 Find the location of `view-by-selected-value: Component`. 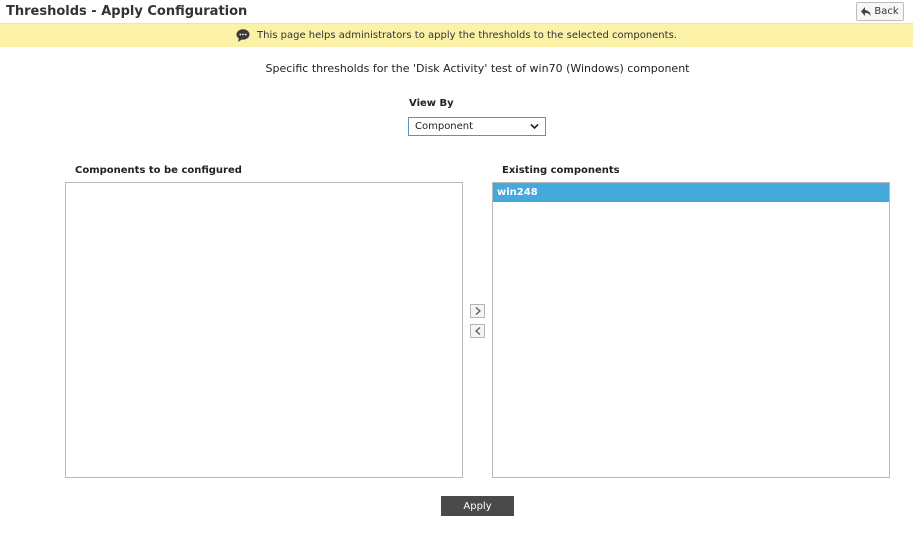

view-by-selected-value: Component is located at coordinates (444, 126).